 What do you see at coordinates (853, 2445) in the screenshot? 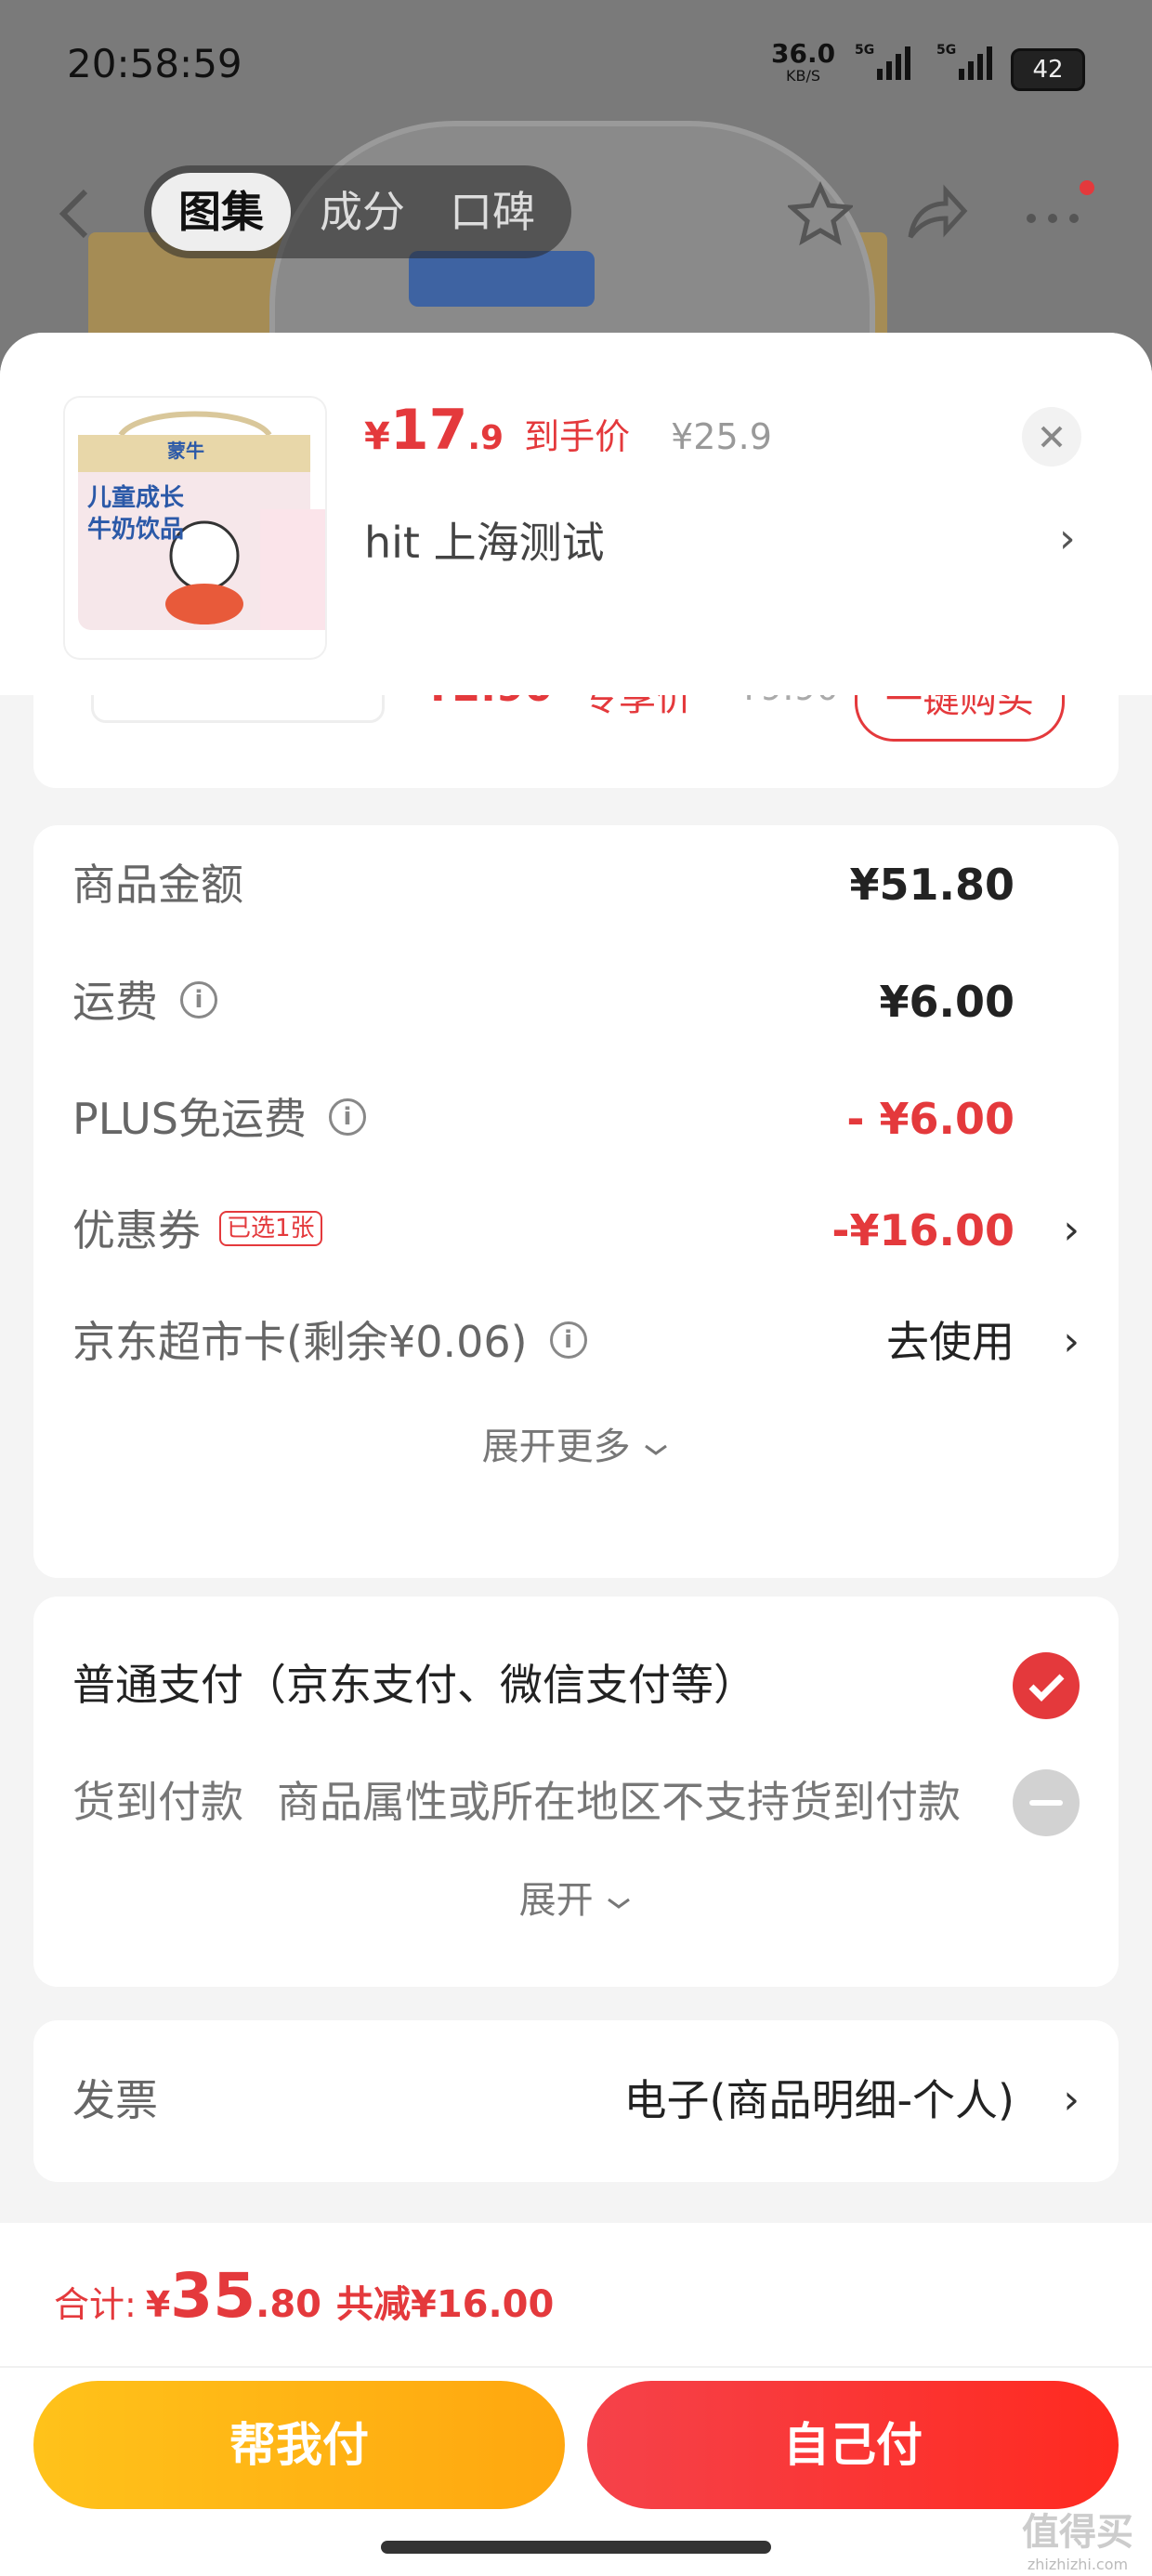
I see `self-pay-button: 自己付` at bounding box center [853, 2445].